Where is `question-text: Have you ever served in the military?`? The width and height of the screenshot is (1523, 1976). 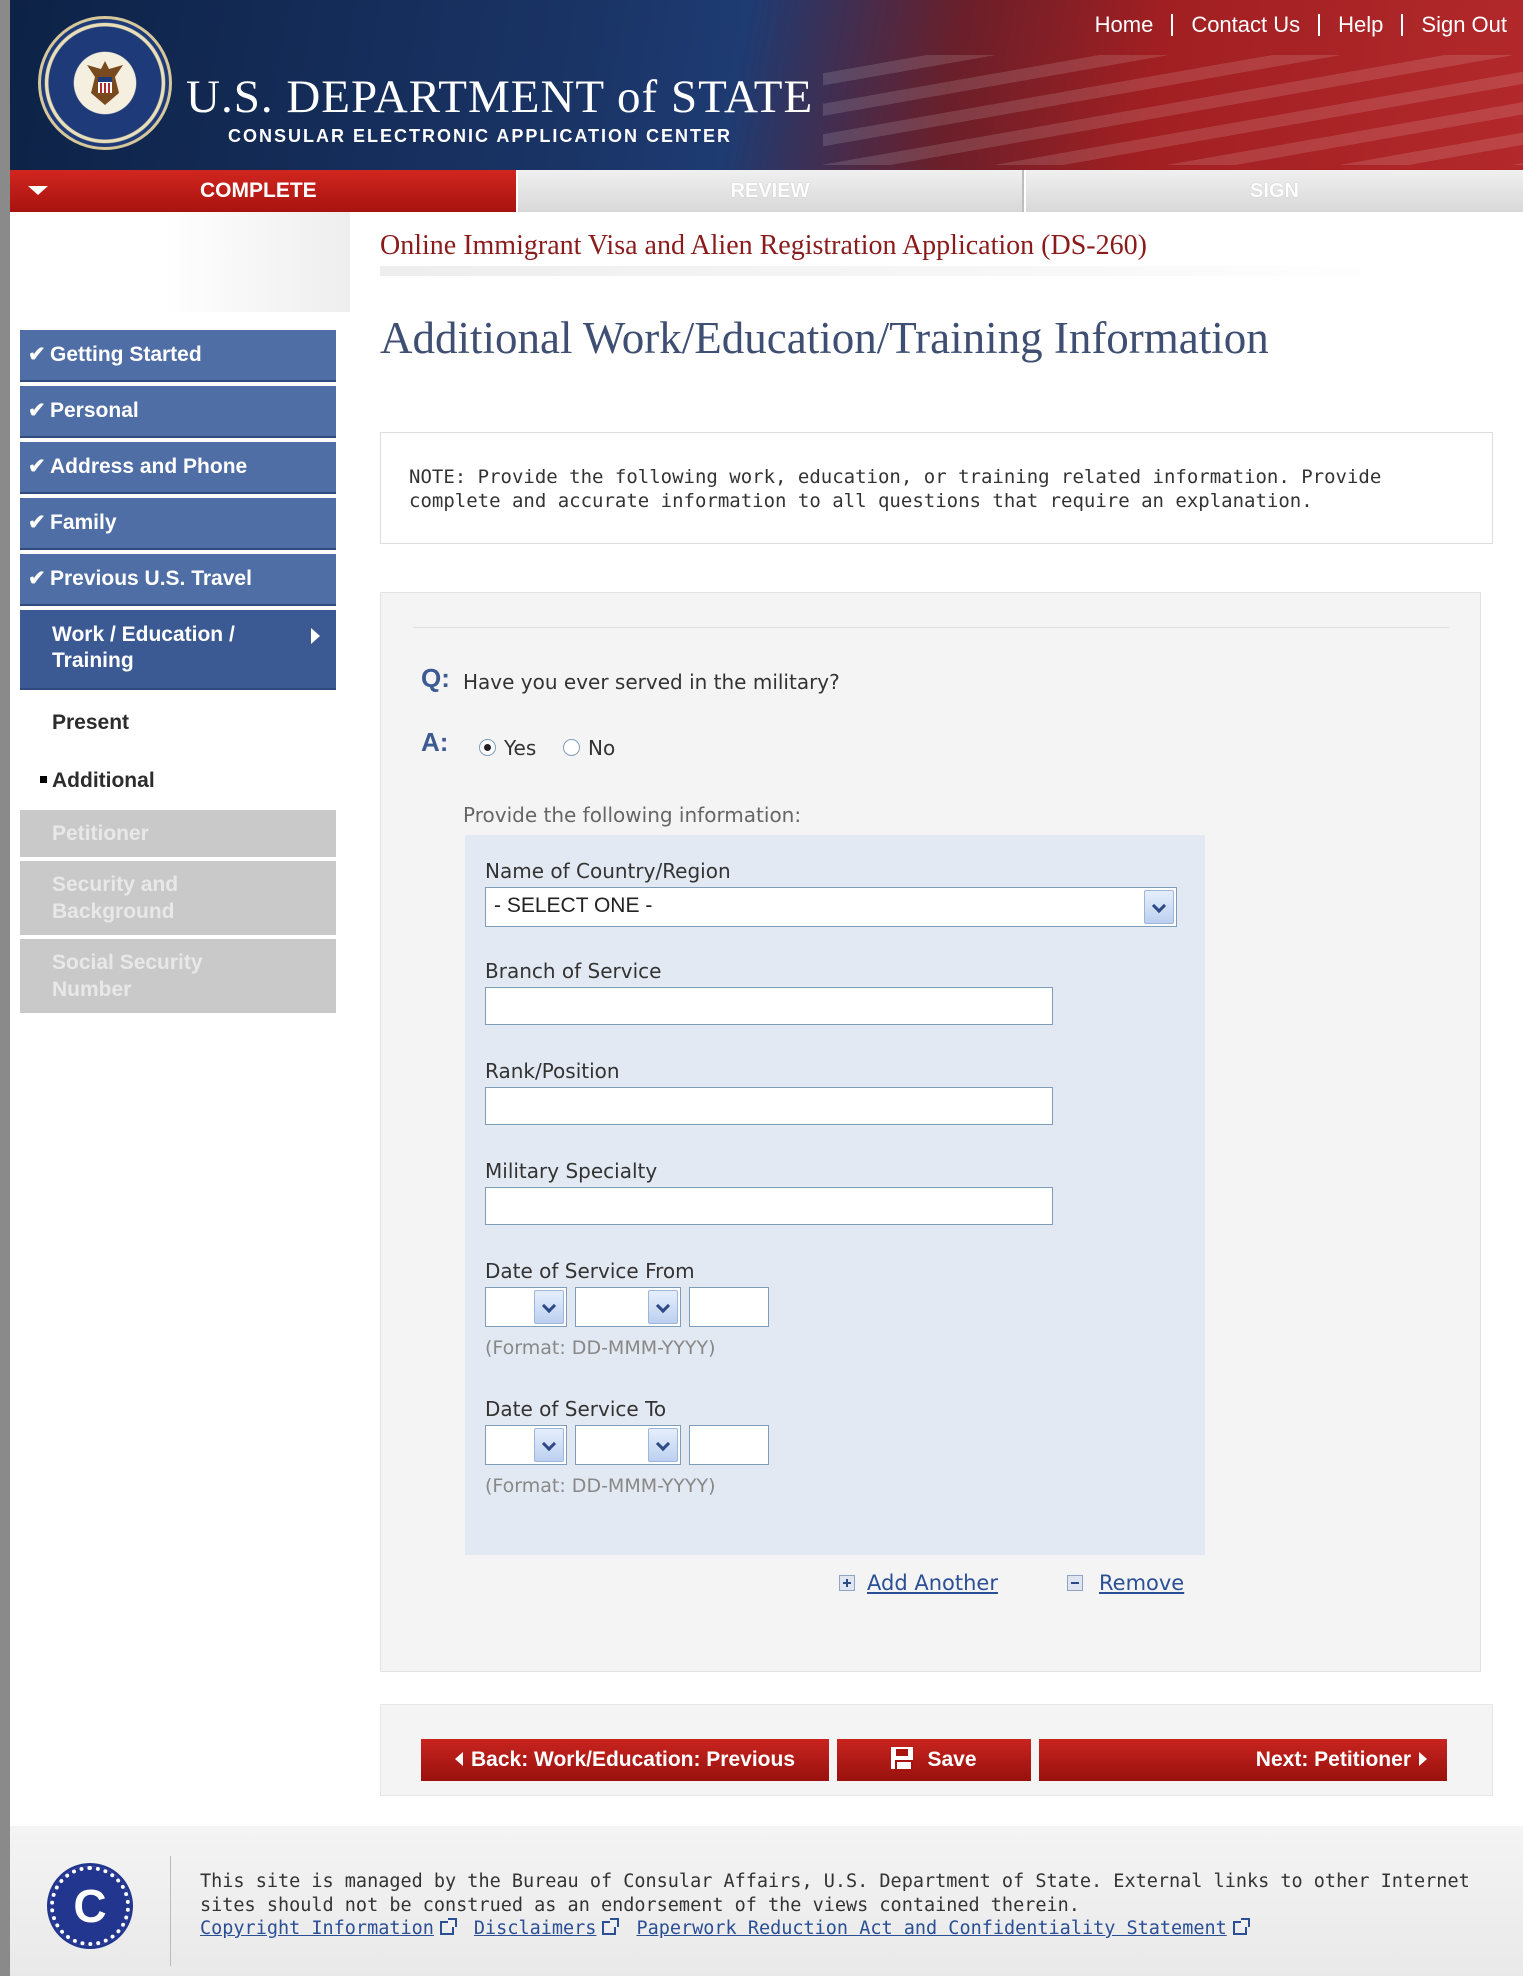 question-text: Have you ever served in the military? is located at coordinates (651, 682).